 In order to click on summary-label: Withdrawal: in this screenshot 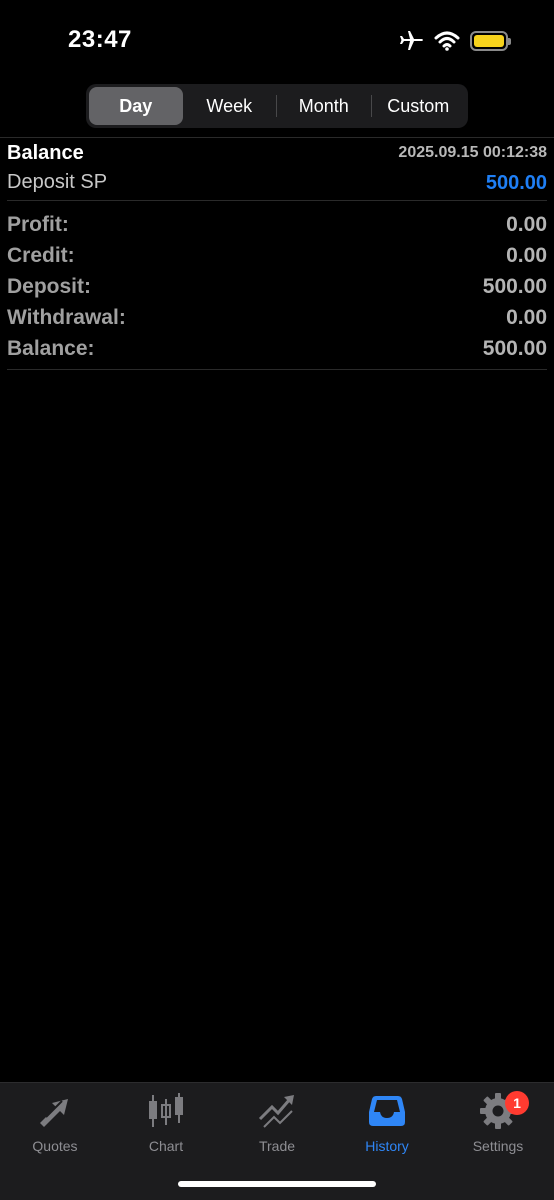, I will do `click(66, 317)`.